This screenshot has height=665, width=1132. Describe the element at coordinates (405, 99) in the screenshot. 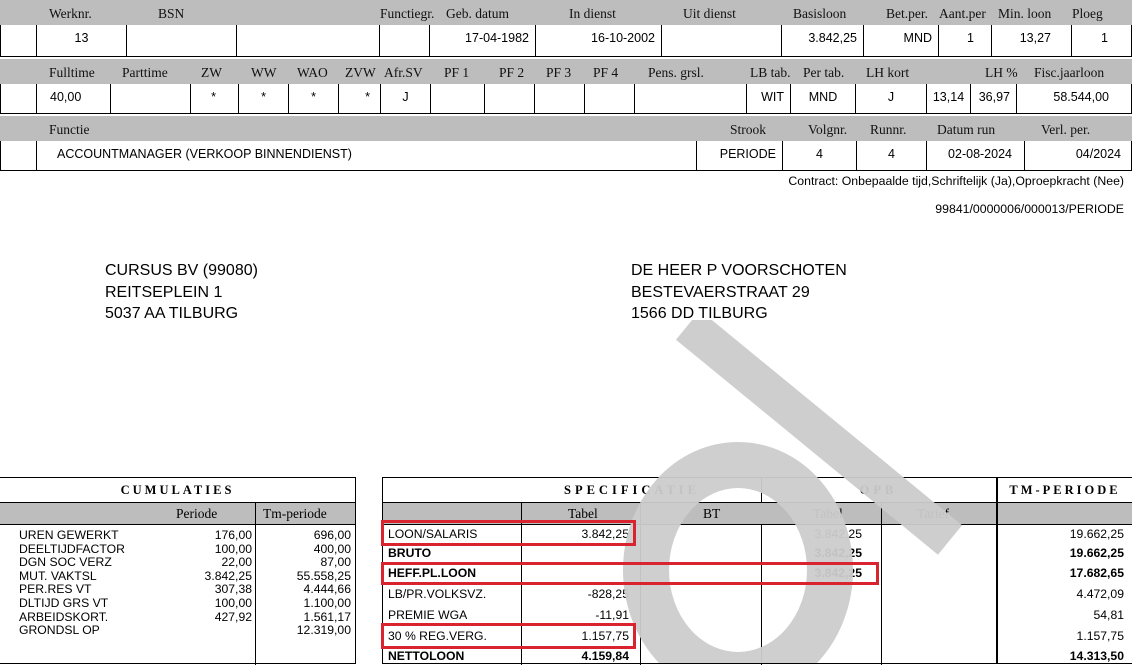

I see `value-afr-sv: J` at that location.